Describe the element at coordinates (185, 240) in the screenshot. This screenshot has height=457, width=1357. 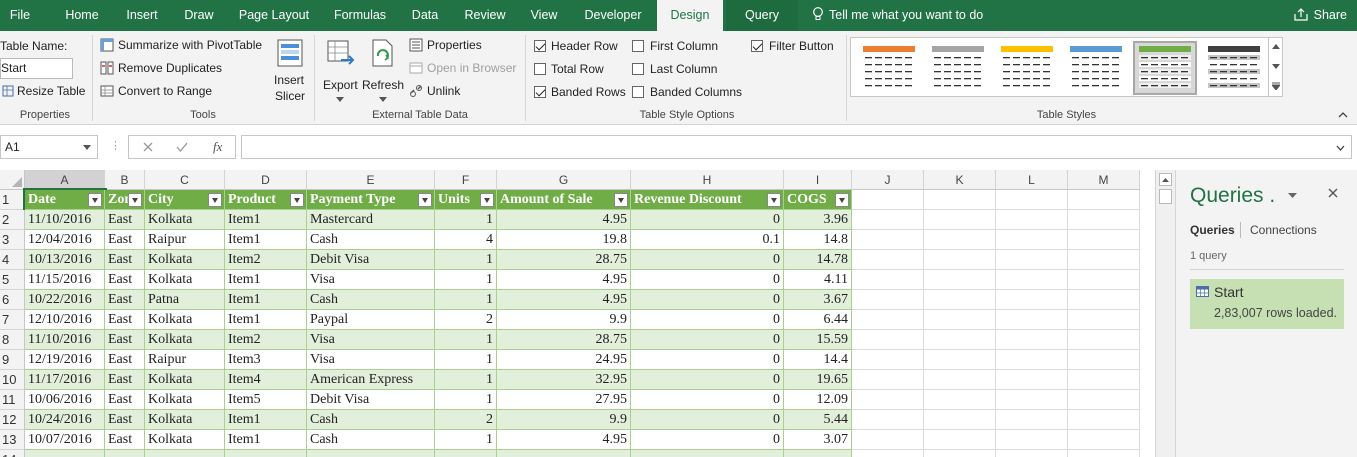
I see `table-data-cell: Raipur` at that location.